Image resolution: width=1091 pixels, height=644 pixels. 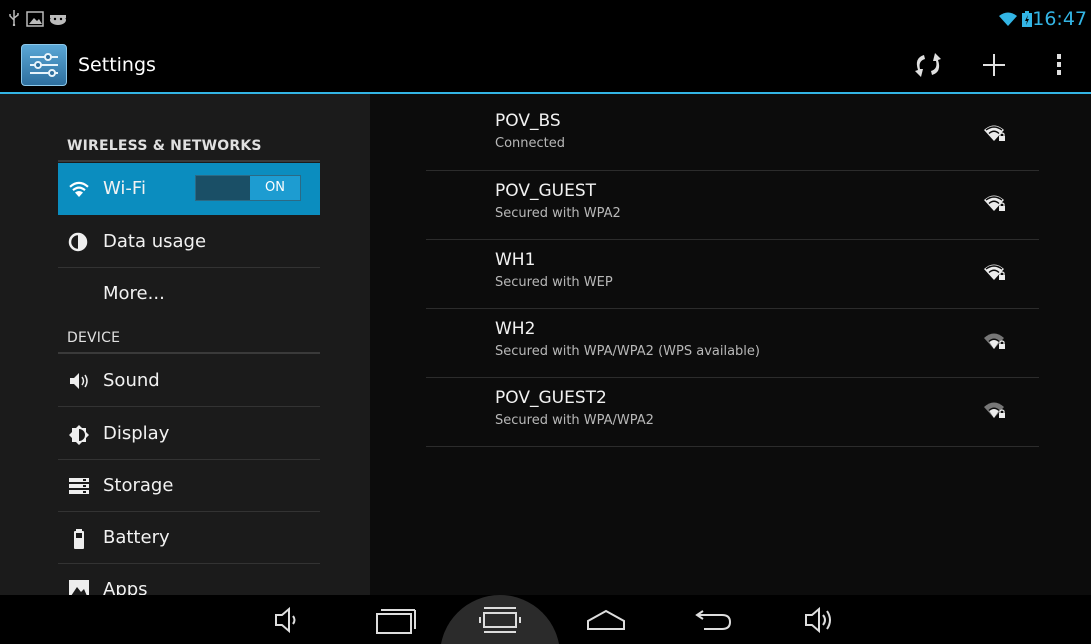 What do you see at coordinates (136, 537) in the screenshot?
I see `sidebar-item-label: Battery` at bounding box center [136, 537].